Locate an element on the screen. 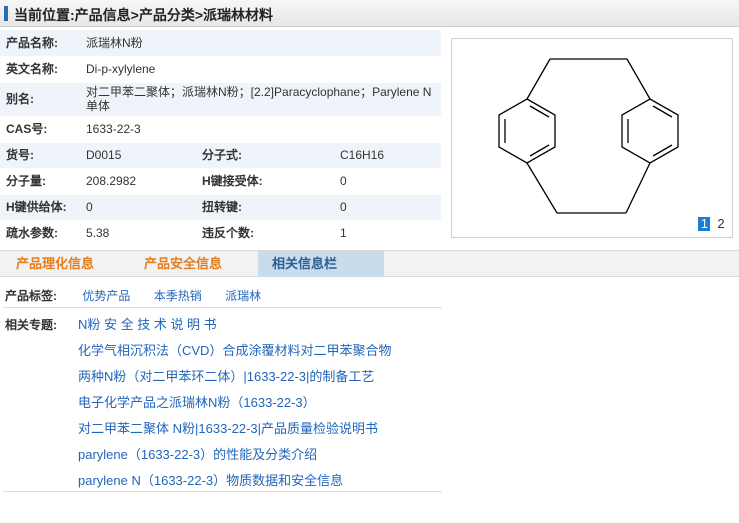  header-accent-bar is located at coordinates (6, 13).